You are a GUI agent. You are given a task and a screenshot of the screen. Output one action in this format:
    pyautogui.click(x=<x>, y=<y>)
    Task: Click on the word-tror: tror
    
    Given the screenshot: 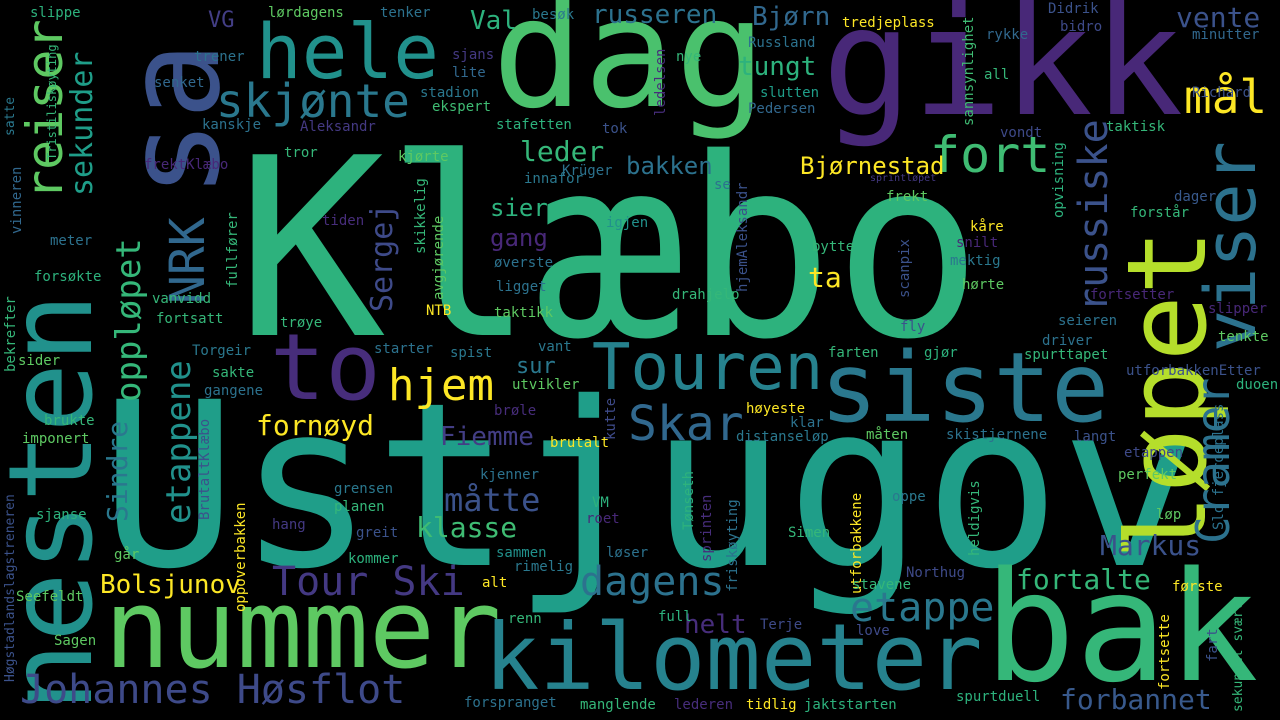 What is the action you would take?
    pyautogui.click(x=301, y=153)
    